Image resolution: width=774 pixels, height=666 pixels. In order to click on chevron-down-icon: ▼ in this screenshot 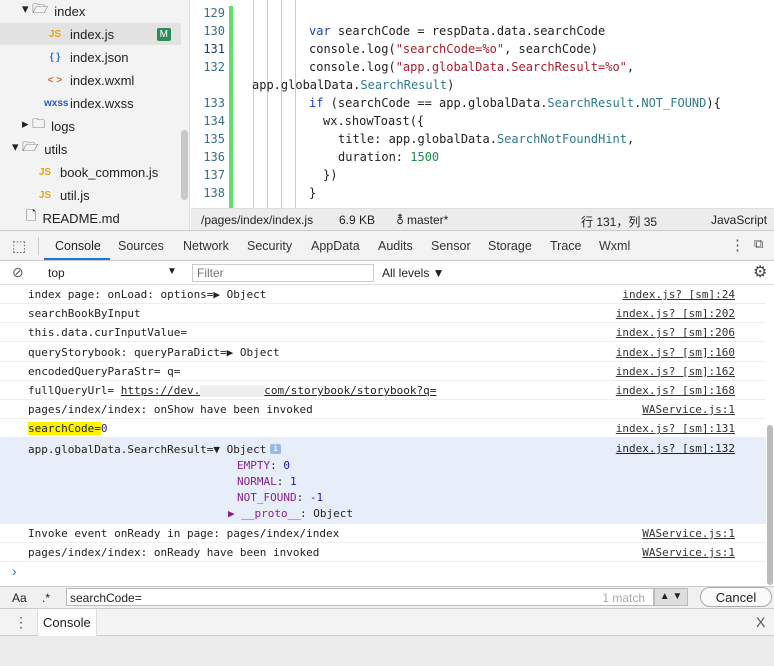, I will do `click(172, 271)`.